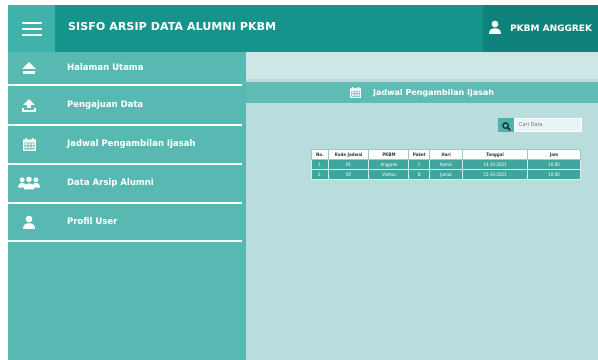  What do you see at coordinates (172, 26) in the screenshot?
I see `app-title: SISFO ARSIP DATA ALUMNI PKBM` at bounding box center [172, 26].